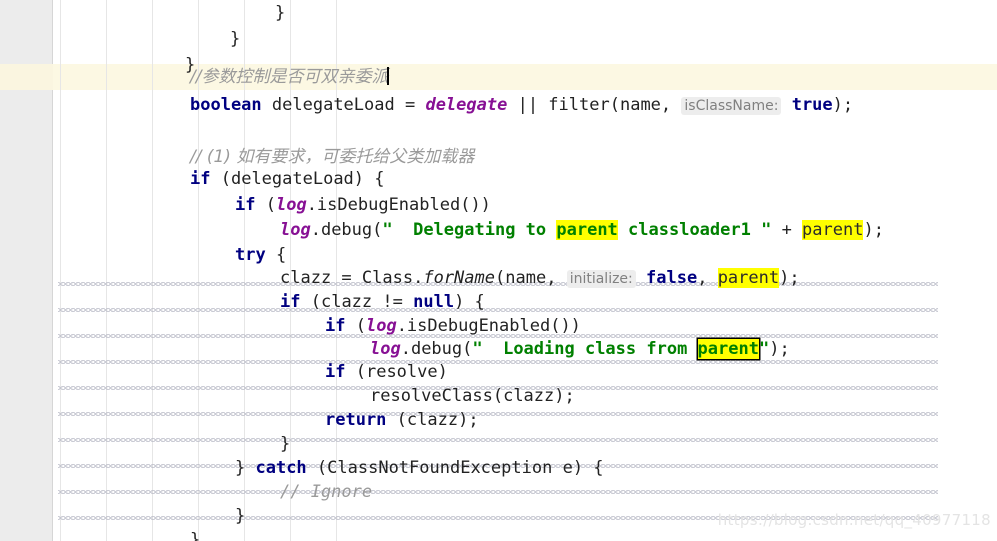  I want to click on string-token: " Delegating to, so click(469, 230).